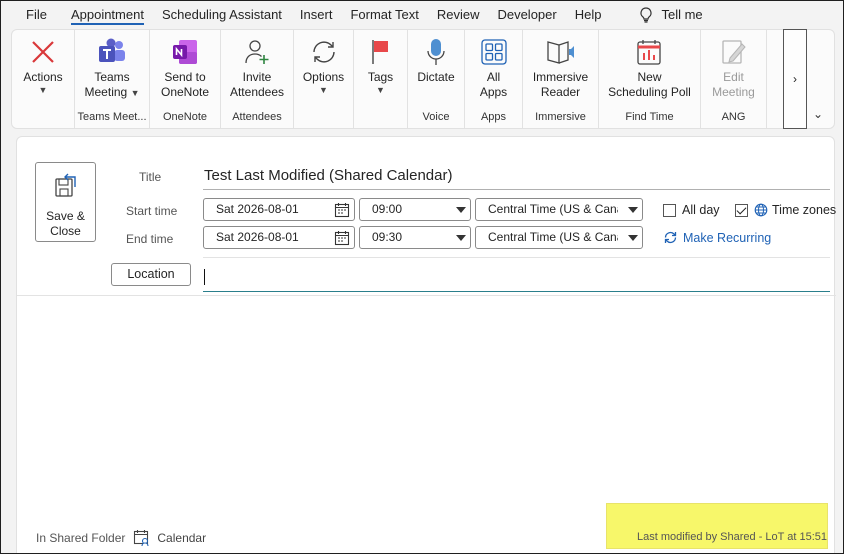 The width and height of the screenshot is (844, 554). What do you see at coordinates (717, 526) in the screenshot?
I see `last-modified-highlight: Last modified by Shared - LoT at 15:51` at bounding box center [717, 526].